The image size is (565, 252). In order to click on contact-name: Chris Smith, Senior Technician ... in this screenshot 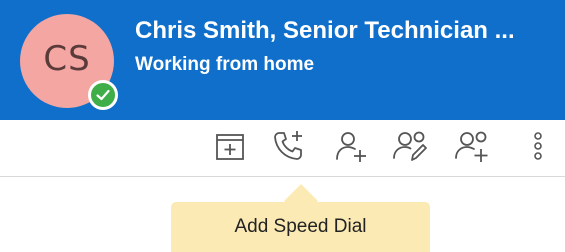, I will do `click(325, 30)`.